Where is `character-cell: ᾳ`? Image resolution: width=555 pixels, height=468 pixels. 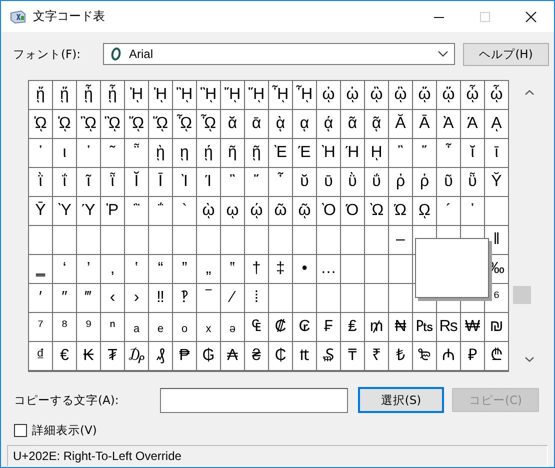 character-cell: ᾳ is located at coordinates (304, 124).